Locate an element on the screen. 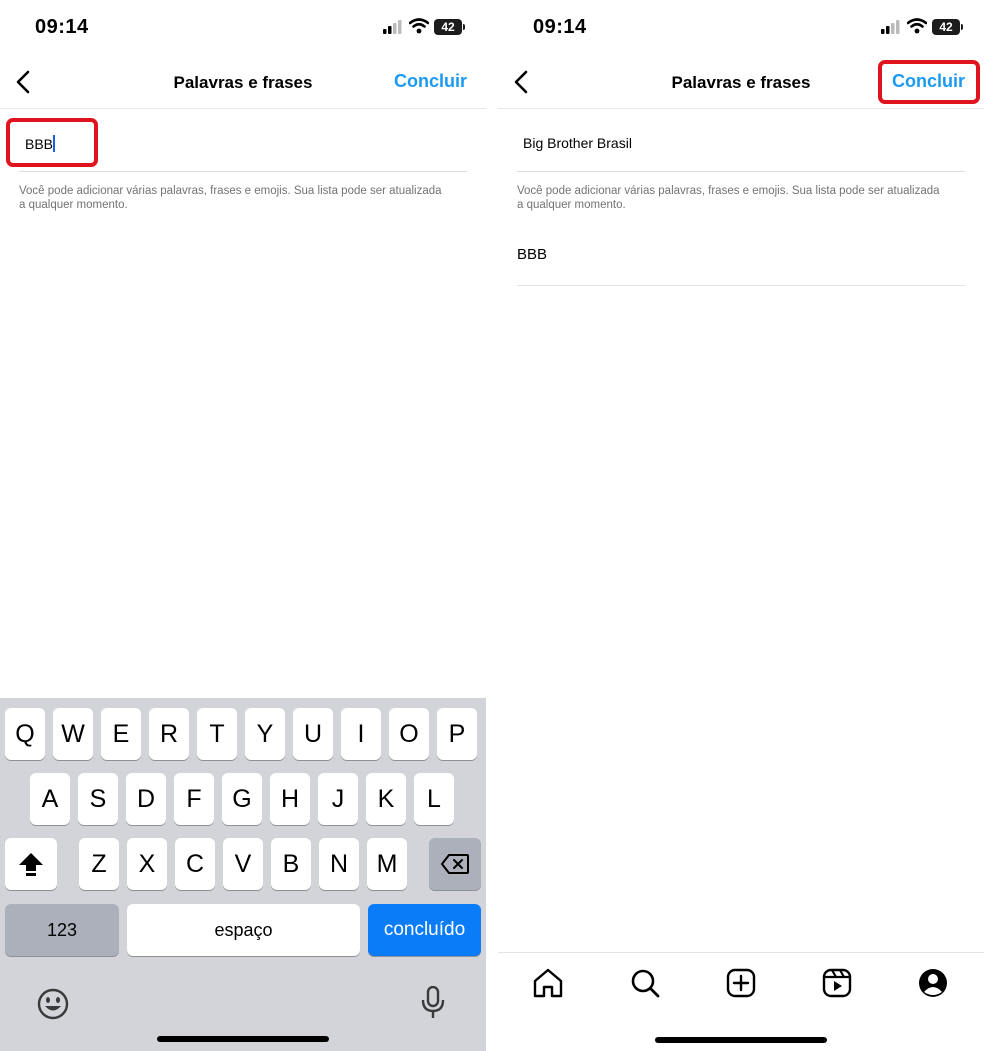 The image size is (984, 1051). shift-icon is located at coordinates (31, 864).